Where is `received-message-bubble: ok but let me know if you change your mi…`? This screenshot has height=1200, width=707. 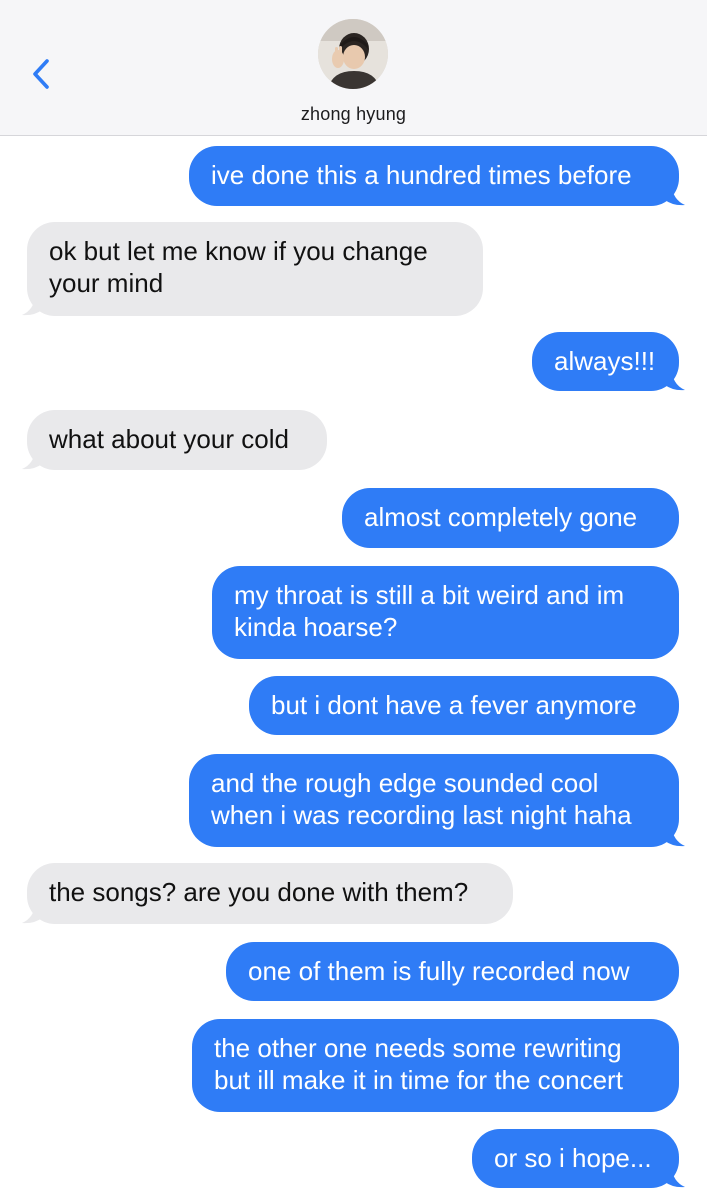 received-message-bubble: ok but let me know if you change your mi… is located at coordinates (255, 269).